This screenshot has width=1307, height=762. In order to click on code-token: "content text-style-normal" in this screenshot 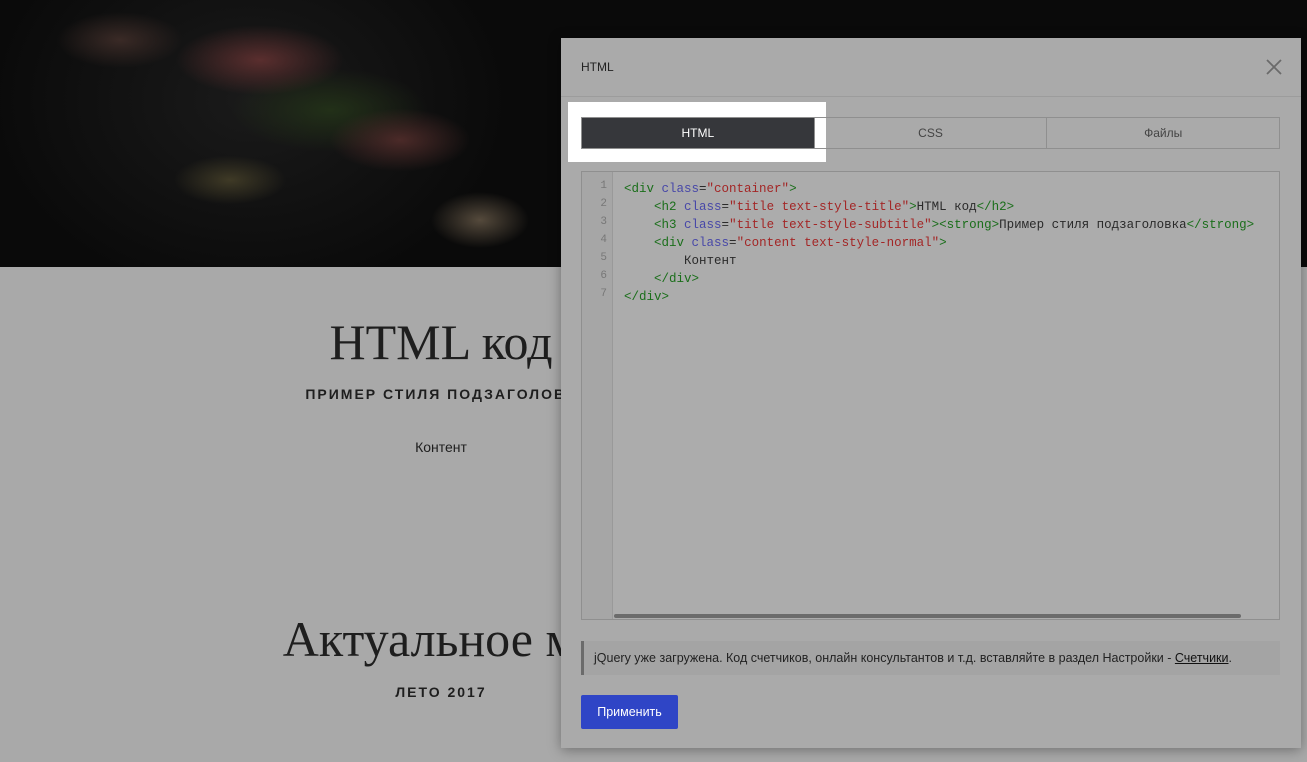, I will do `click(838, 243)`.